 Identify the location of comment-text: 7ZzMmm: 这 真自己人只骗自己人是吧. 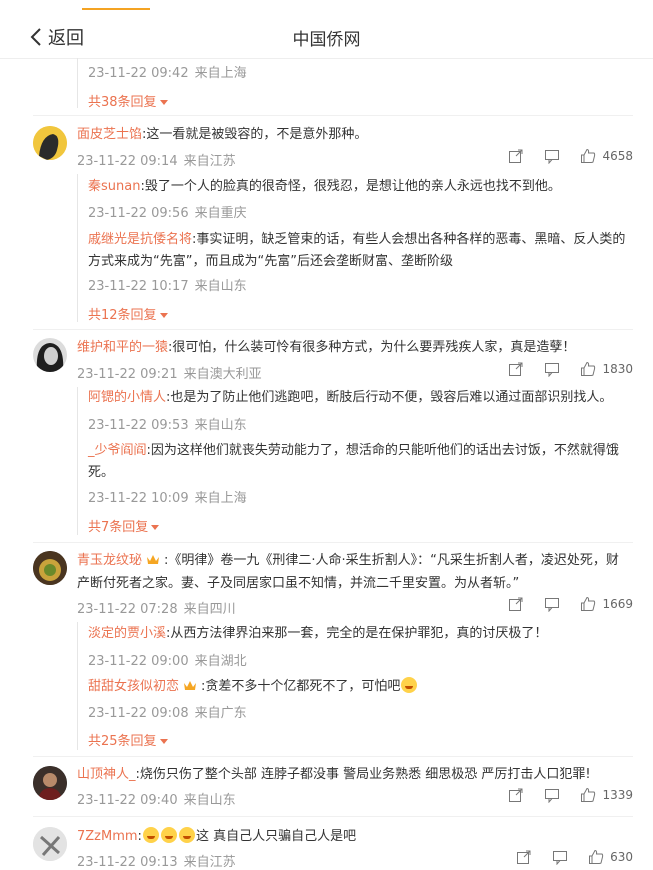
(217, 835).